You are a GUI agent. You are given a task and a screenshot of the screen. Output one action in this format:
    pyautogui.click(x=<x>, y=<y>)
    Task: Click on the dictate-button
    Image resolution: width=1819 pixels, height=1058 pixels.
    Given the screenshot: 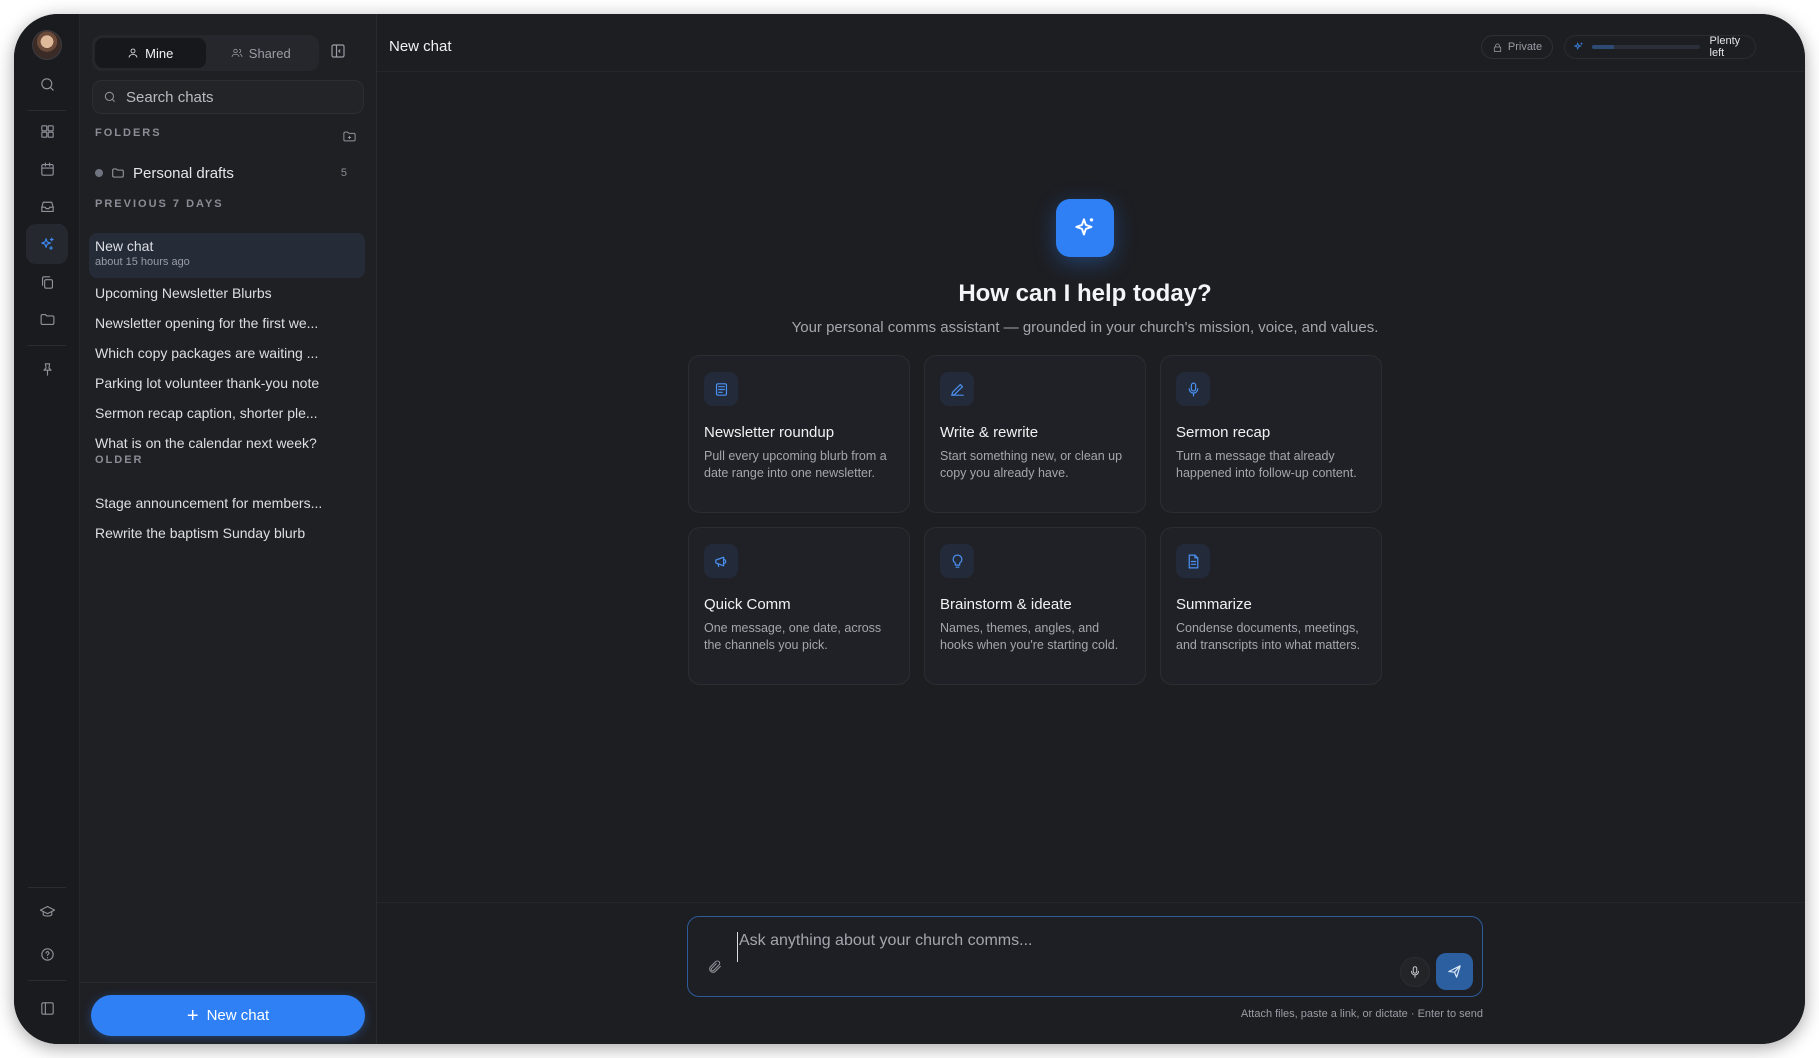 What is the action you would take?
    pyautogui.click(x=1415, y=972)
    